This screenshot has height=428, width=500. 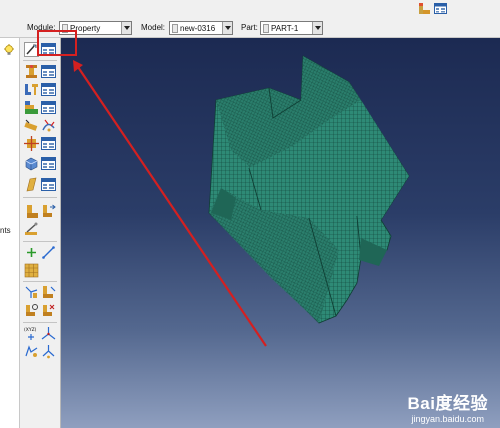 What do you see at coordinates (48, 71) in the screenshot?
I see `section-manager-icon` at bounding box center [48, 71].